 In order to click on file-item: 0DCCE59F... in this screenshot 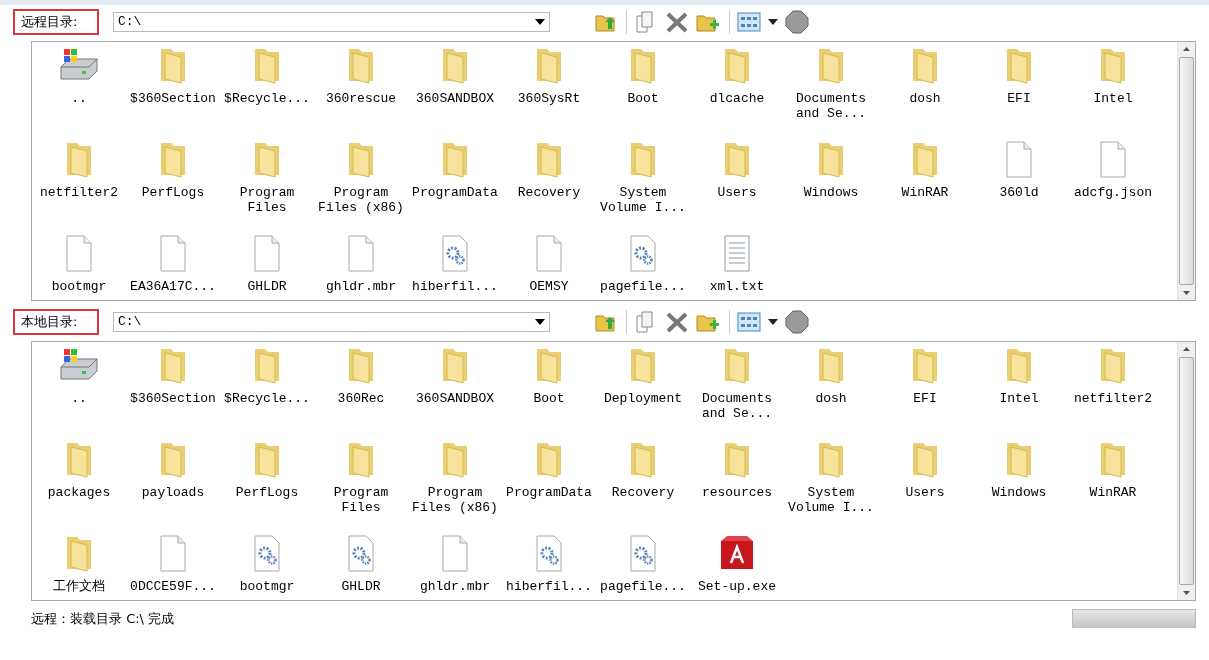, I will do `click(173, 563)`.